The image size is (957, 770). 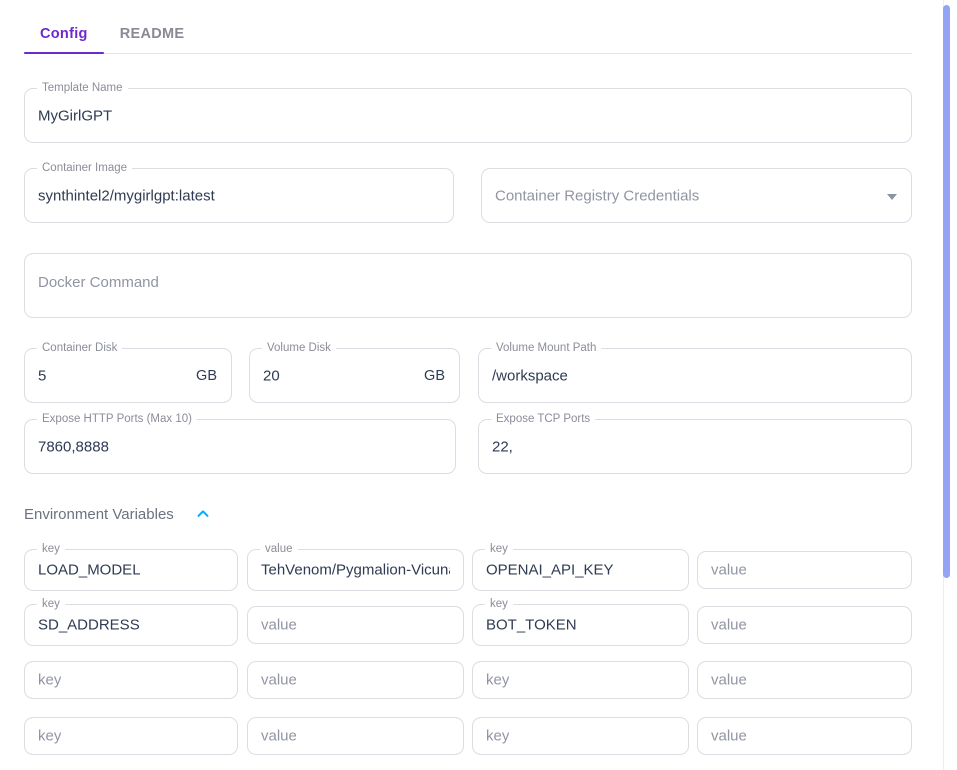 What do you see at coordinates (468, 112) in the screenshot?
I see `template-name-field: Template Name MyGirlGPT` at bounding box center [468, 112].